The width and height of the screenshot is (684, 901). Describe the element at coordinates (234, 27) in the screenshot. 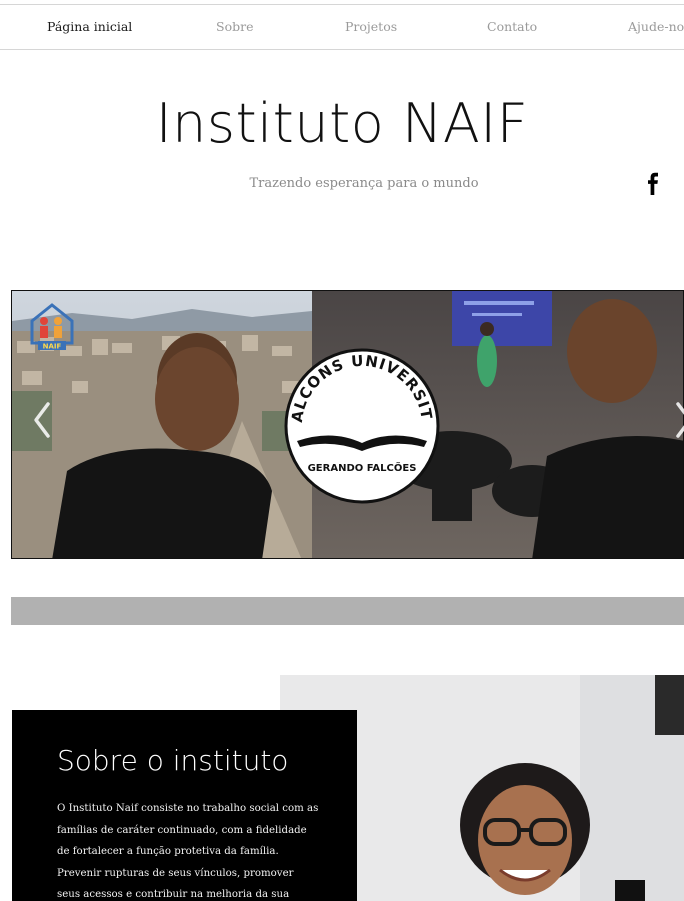

I see `nav-link-sobre: Sobre` at that location.